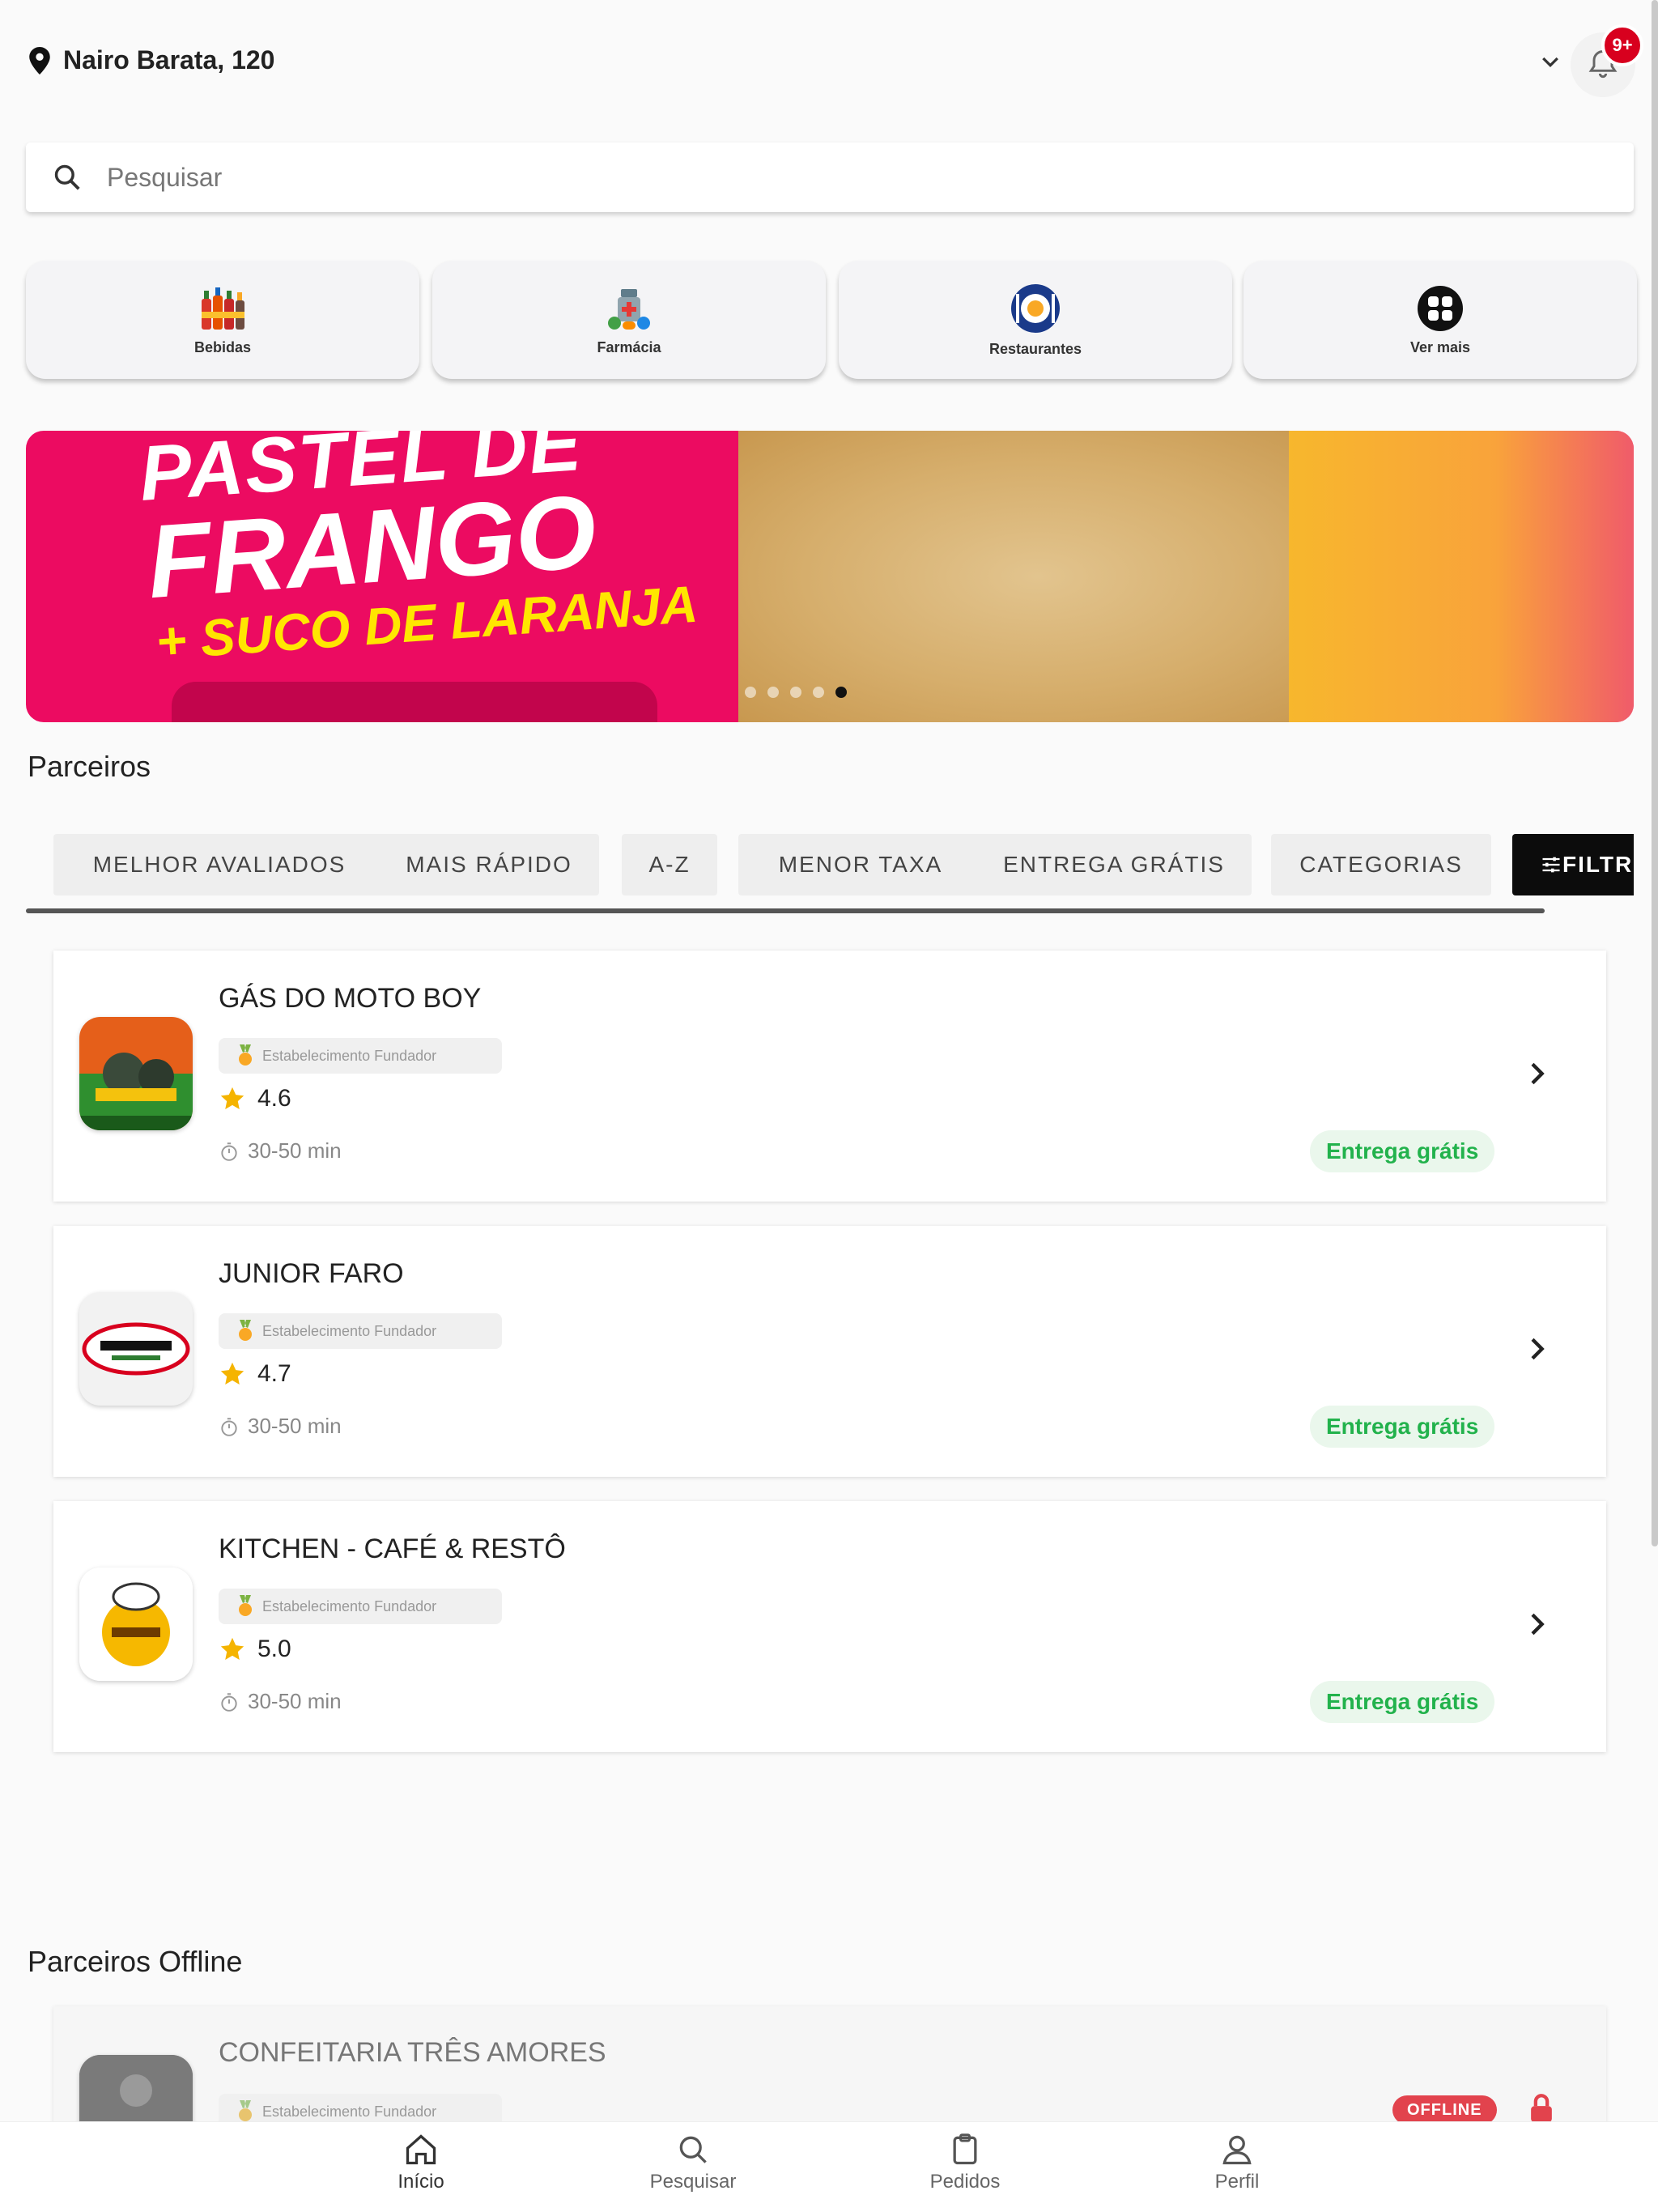  What do you see at coordinates (274, 1098) in the screenshot?
I see `rating-value: 4.6` at bounding box center [274, 1098].